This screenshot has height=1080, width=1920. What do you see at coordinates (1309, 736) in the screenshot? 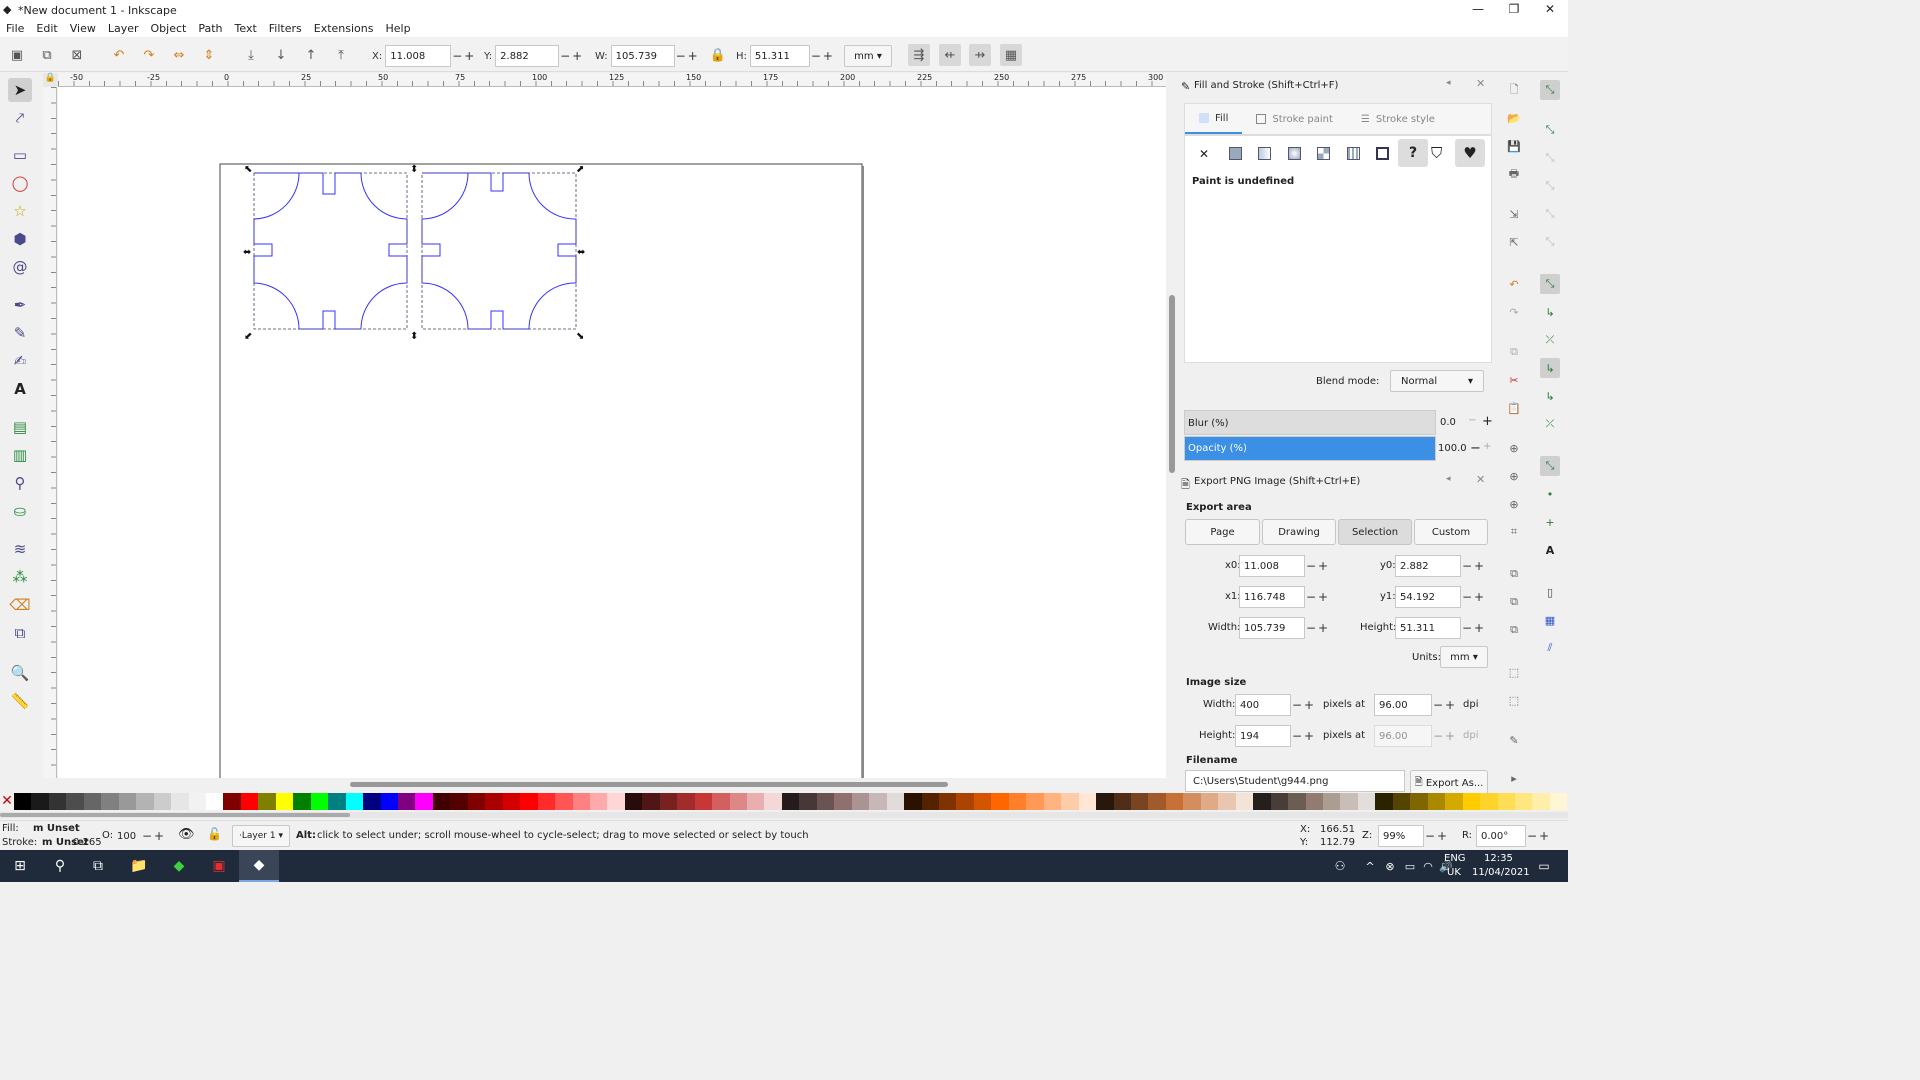
I see `image-height-increment-button: +` at bounding box center [1309, 736].